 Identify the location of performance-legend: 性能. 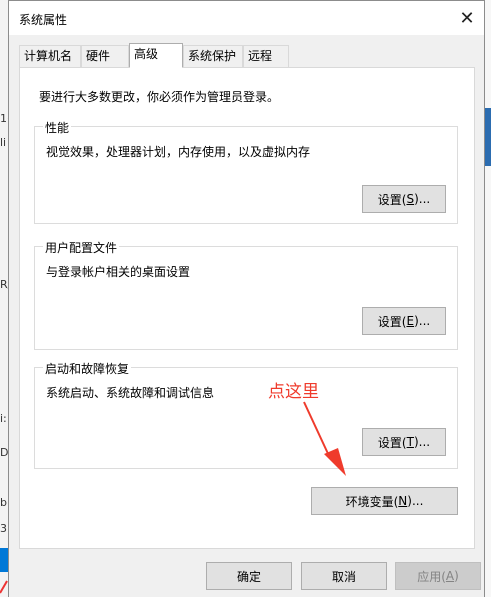
(57, 127).